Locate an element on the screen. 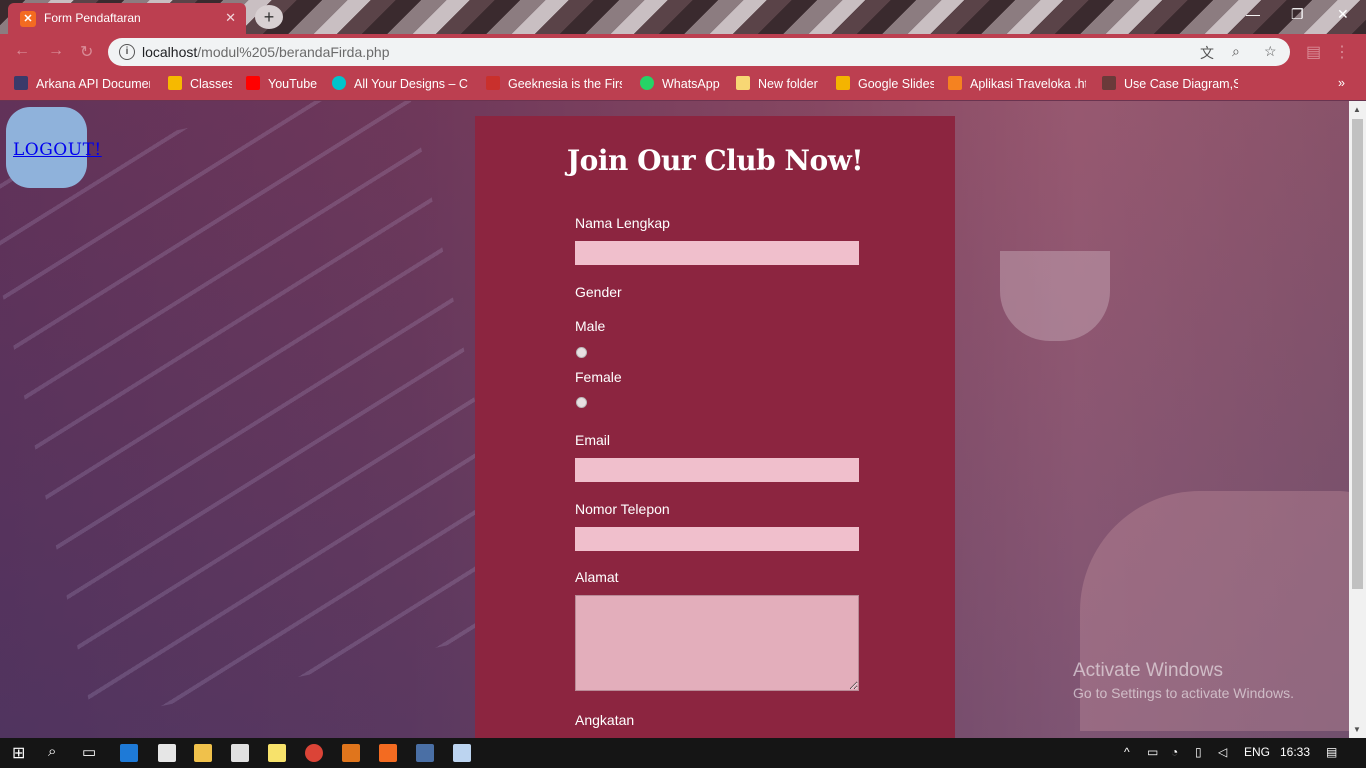 Image resolution: width=1366 pixels, height=768 pixels. bookmark-item: Arkana API Documen is located at coordinates (82, 83).